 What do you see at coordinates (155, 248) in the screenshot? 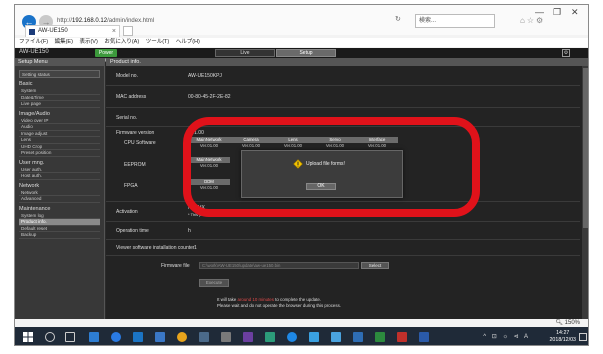
I see `viewer-counter-label: Viewer software installation counter` at bounding box center [155, 248].